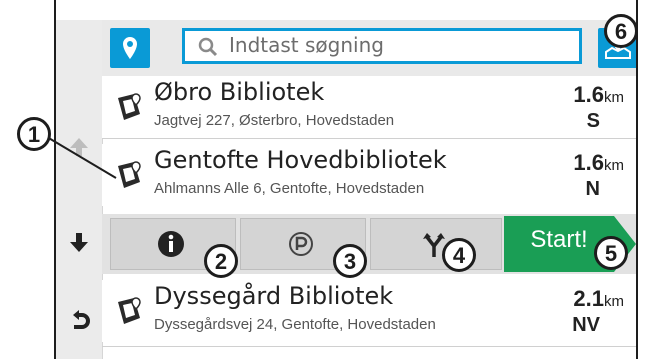  Describe the element at coordinates (369, 244) in the screenshot. I see `action-bar: Start!` at that location.